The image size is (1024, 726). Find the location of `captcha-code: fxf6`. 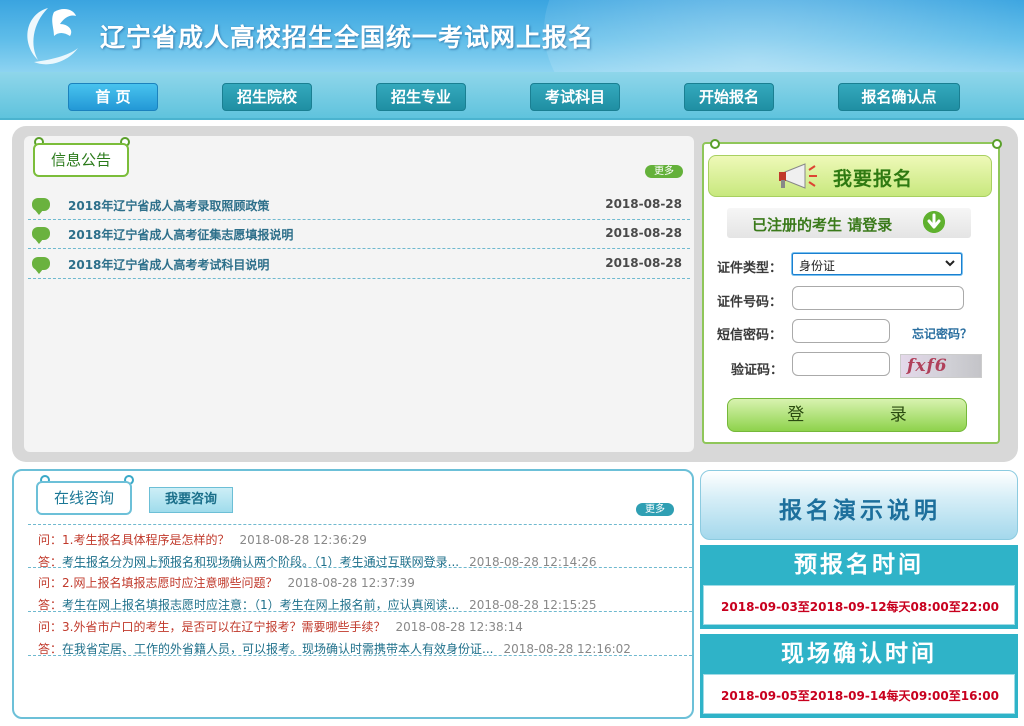

captcha-code: fxf6 is located at coordinates (927, 366).